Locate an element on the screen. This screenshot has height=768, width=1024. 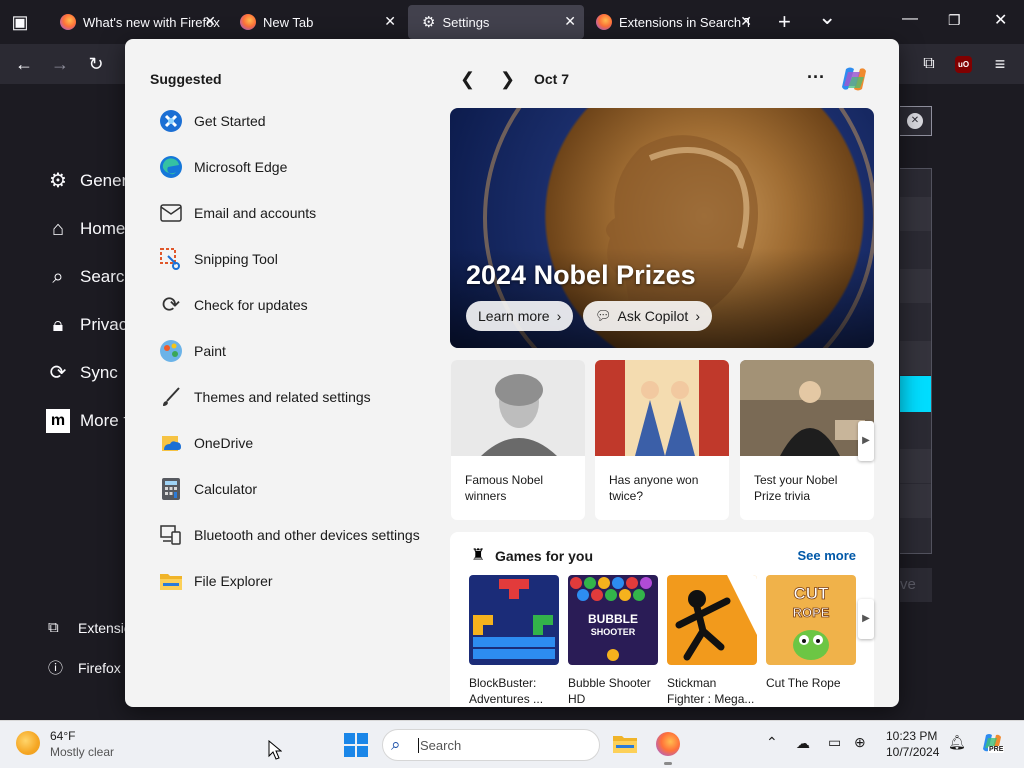
learn-more-label: Learn more is located at coordinates (514, 316).